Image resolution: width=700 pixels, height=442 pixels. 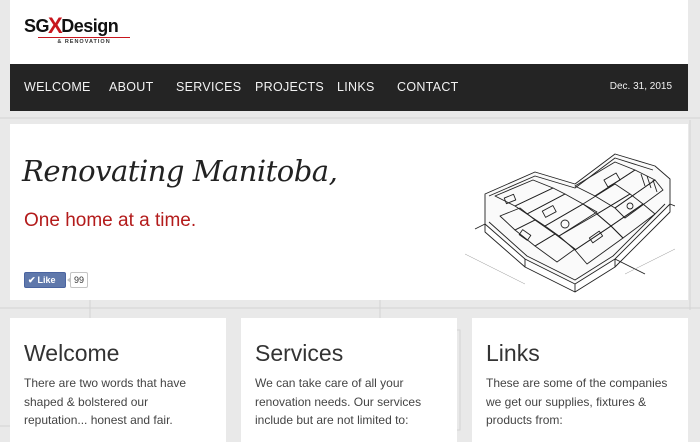 I want to click on welcome-title: Welcome, so click(x=72, y=353).